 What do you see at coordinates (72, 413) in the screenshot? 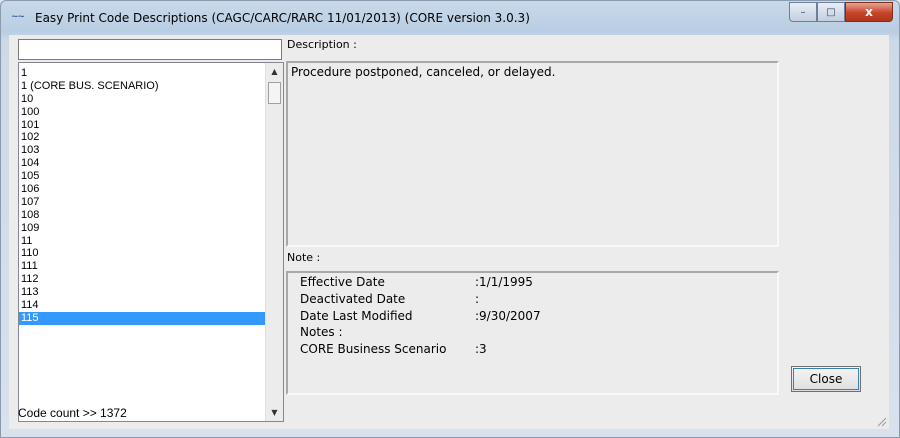
I see `code-count: Code count >> 1372` at bounding box center [72, 413].